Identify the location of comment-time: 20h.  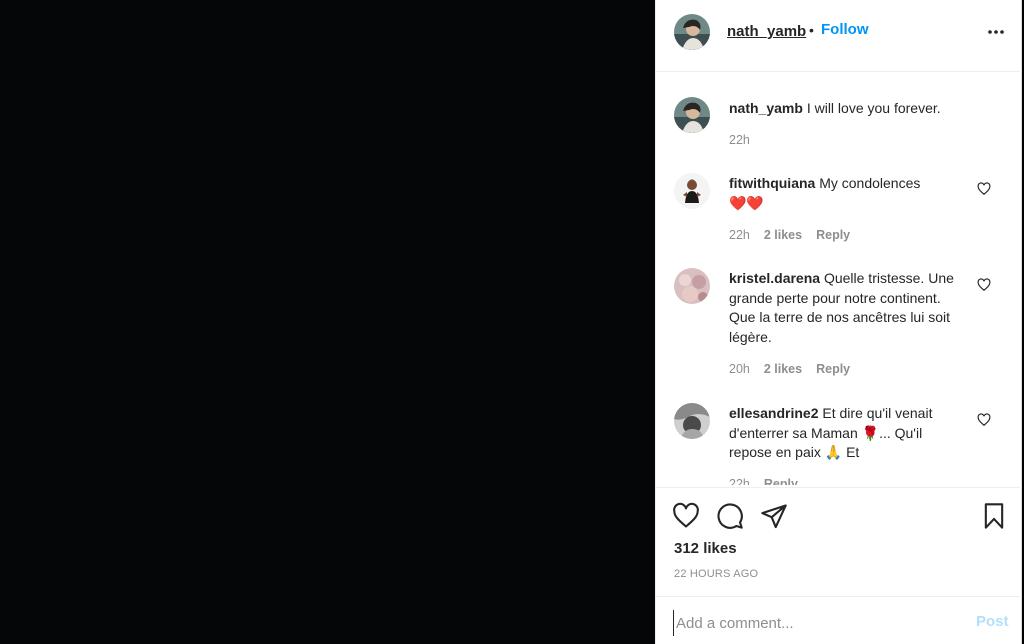
(739, 369).